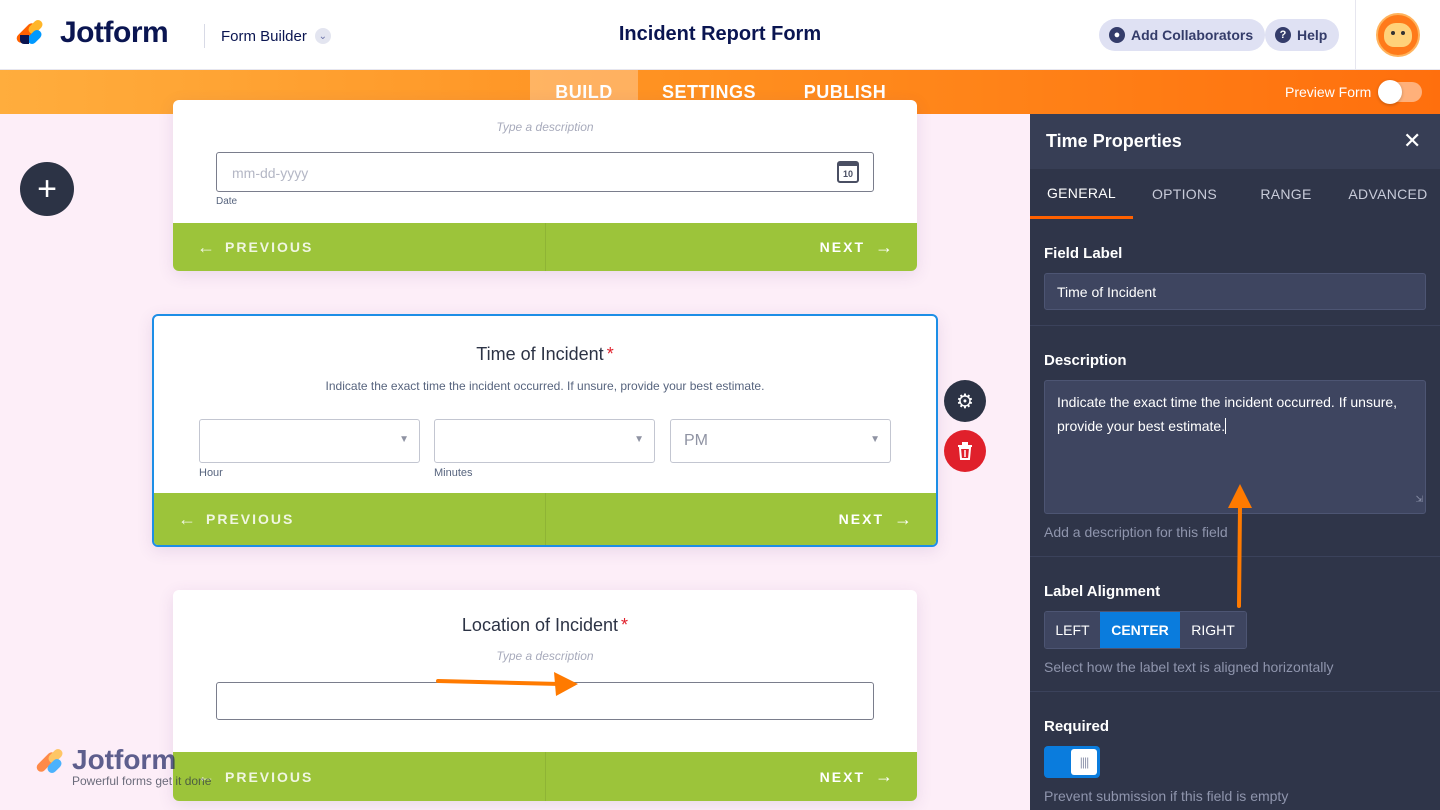  I want to click on annotation-arrow-up-icon, so click(1240, 496).